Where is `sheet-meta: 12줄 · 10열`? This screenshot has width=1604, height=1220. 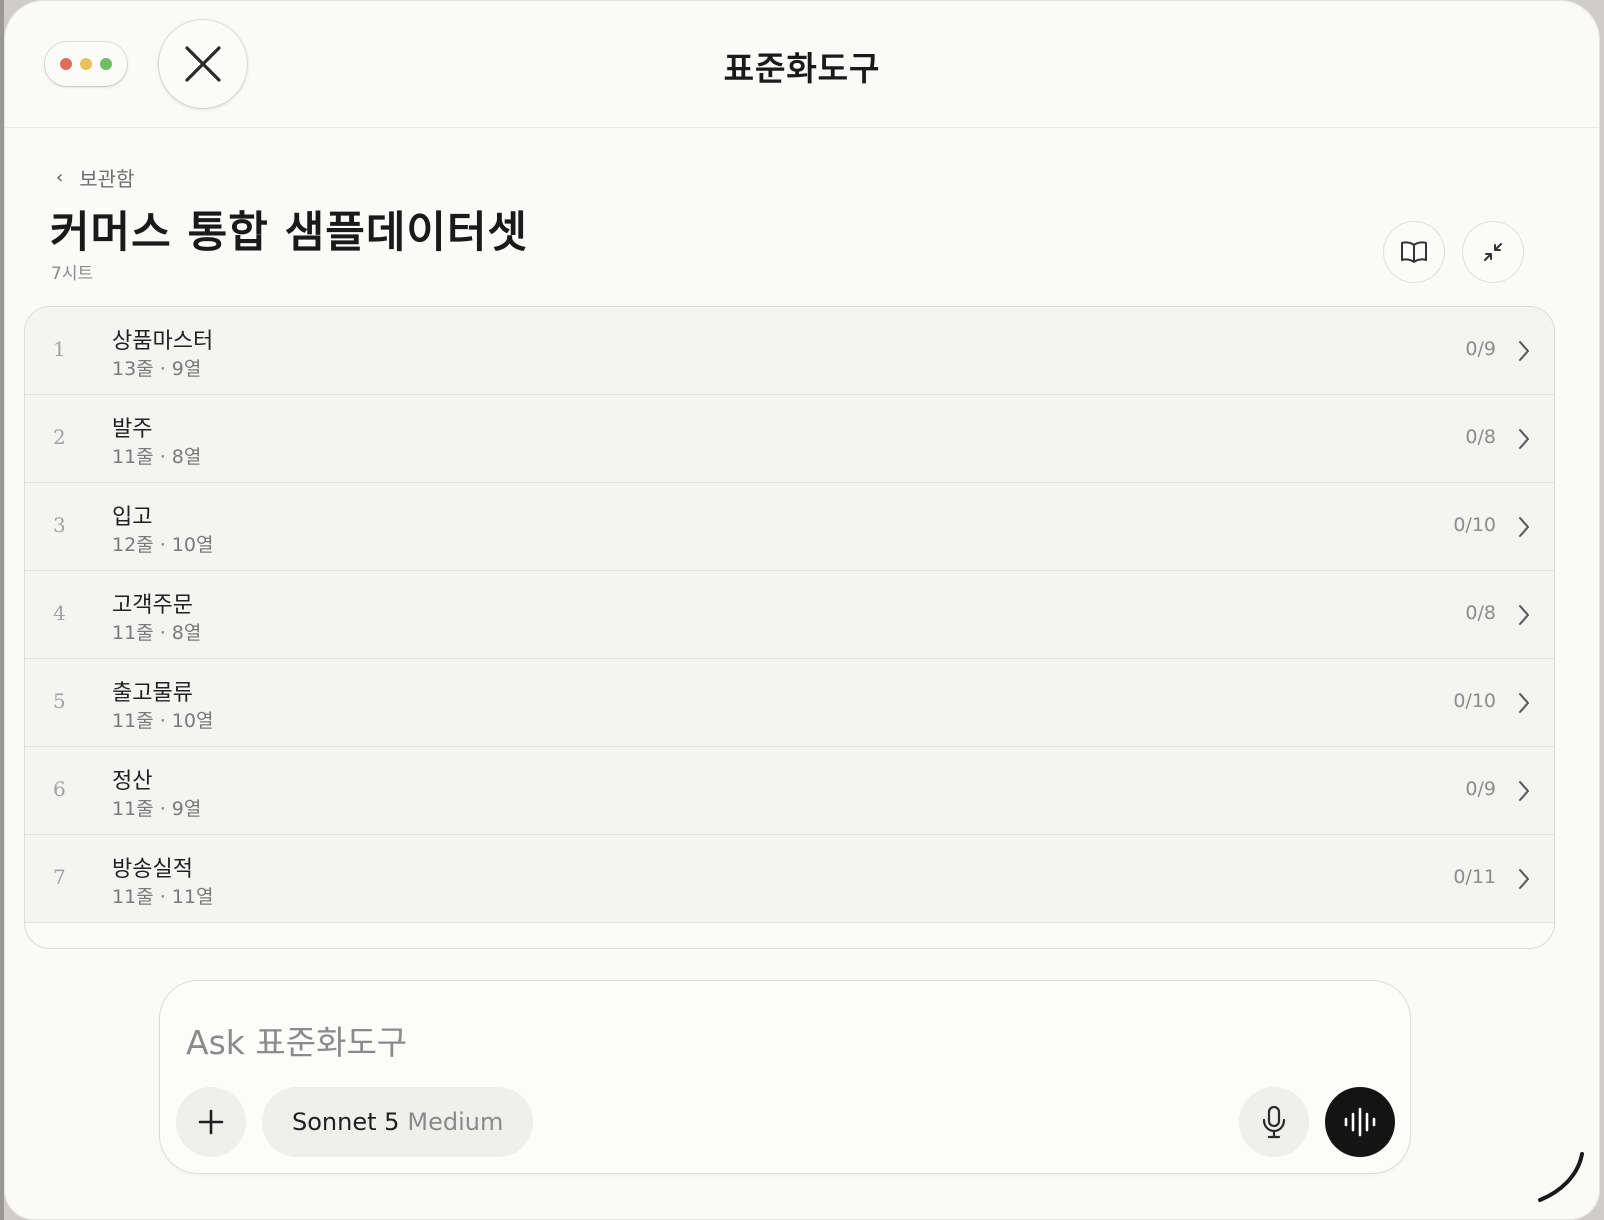
sheet-meta: 12줄 · 10열 is located at coordinates (163, 545).